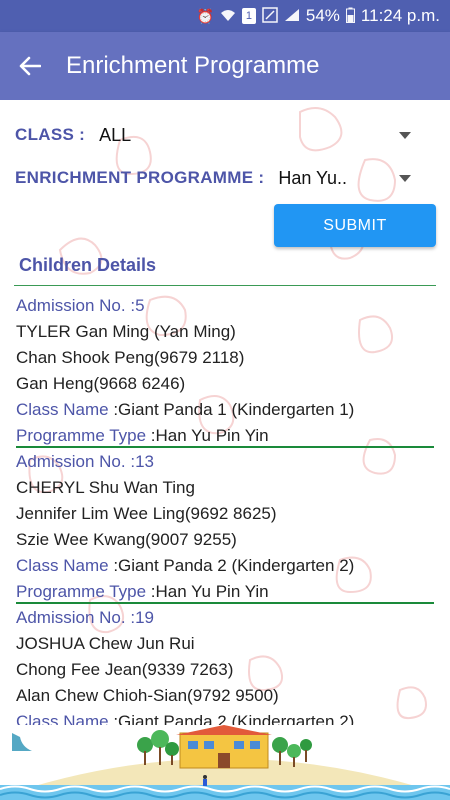 This screenshot has width=450, height=800. Describe the element at coordinates (226, 618) in the screenshot. I see `admission-row: Admission No. :19` at that location.